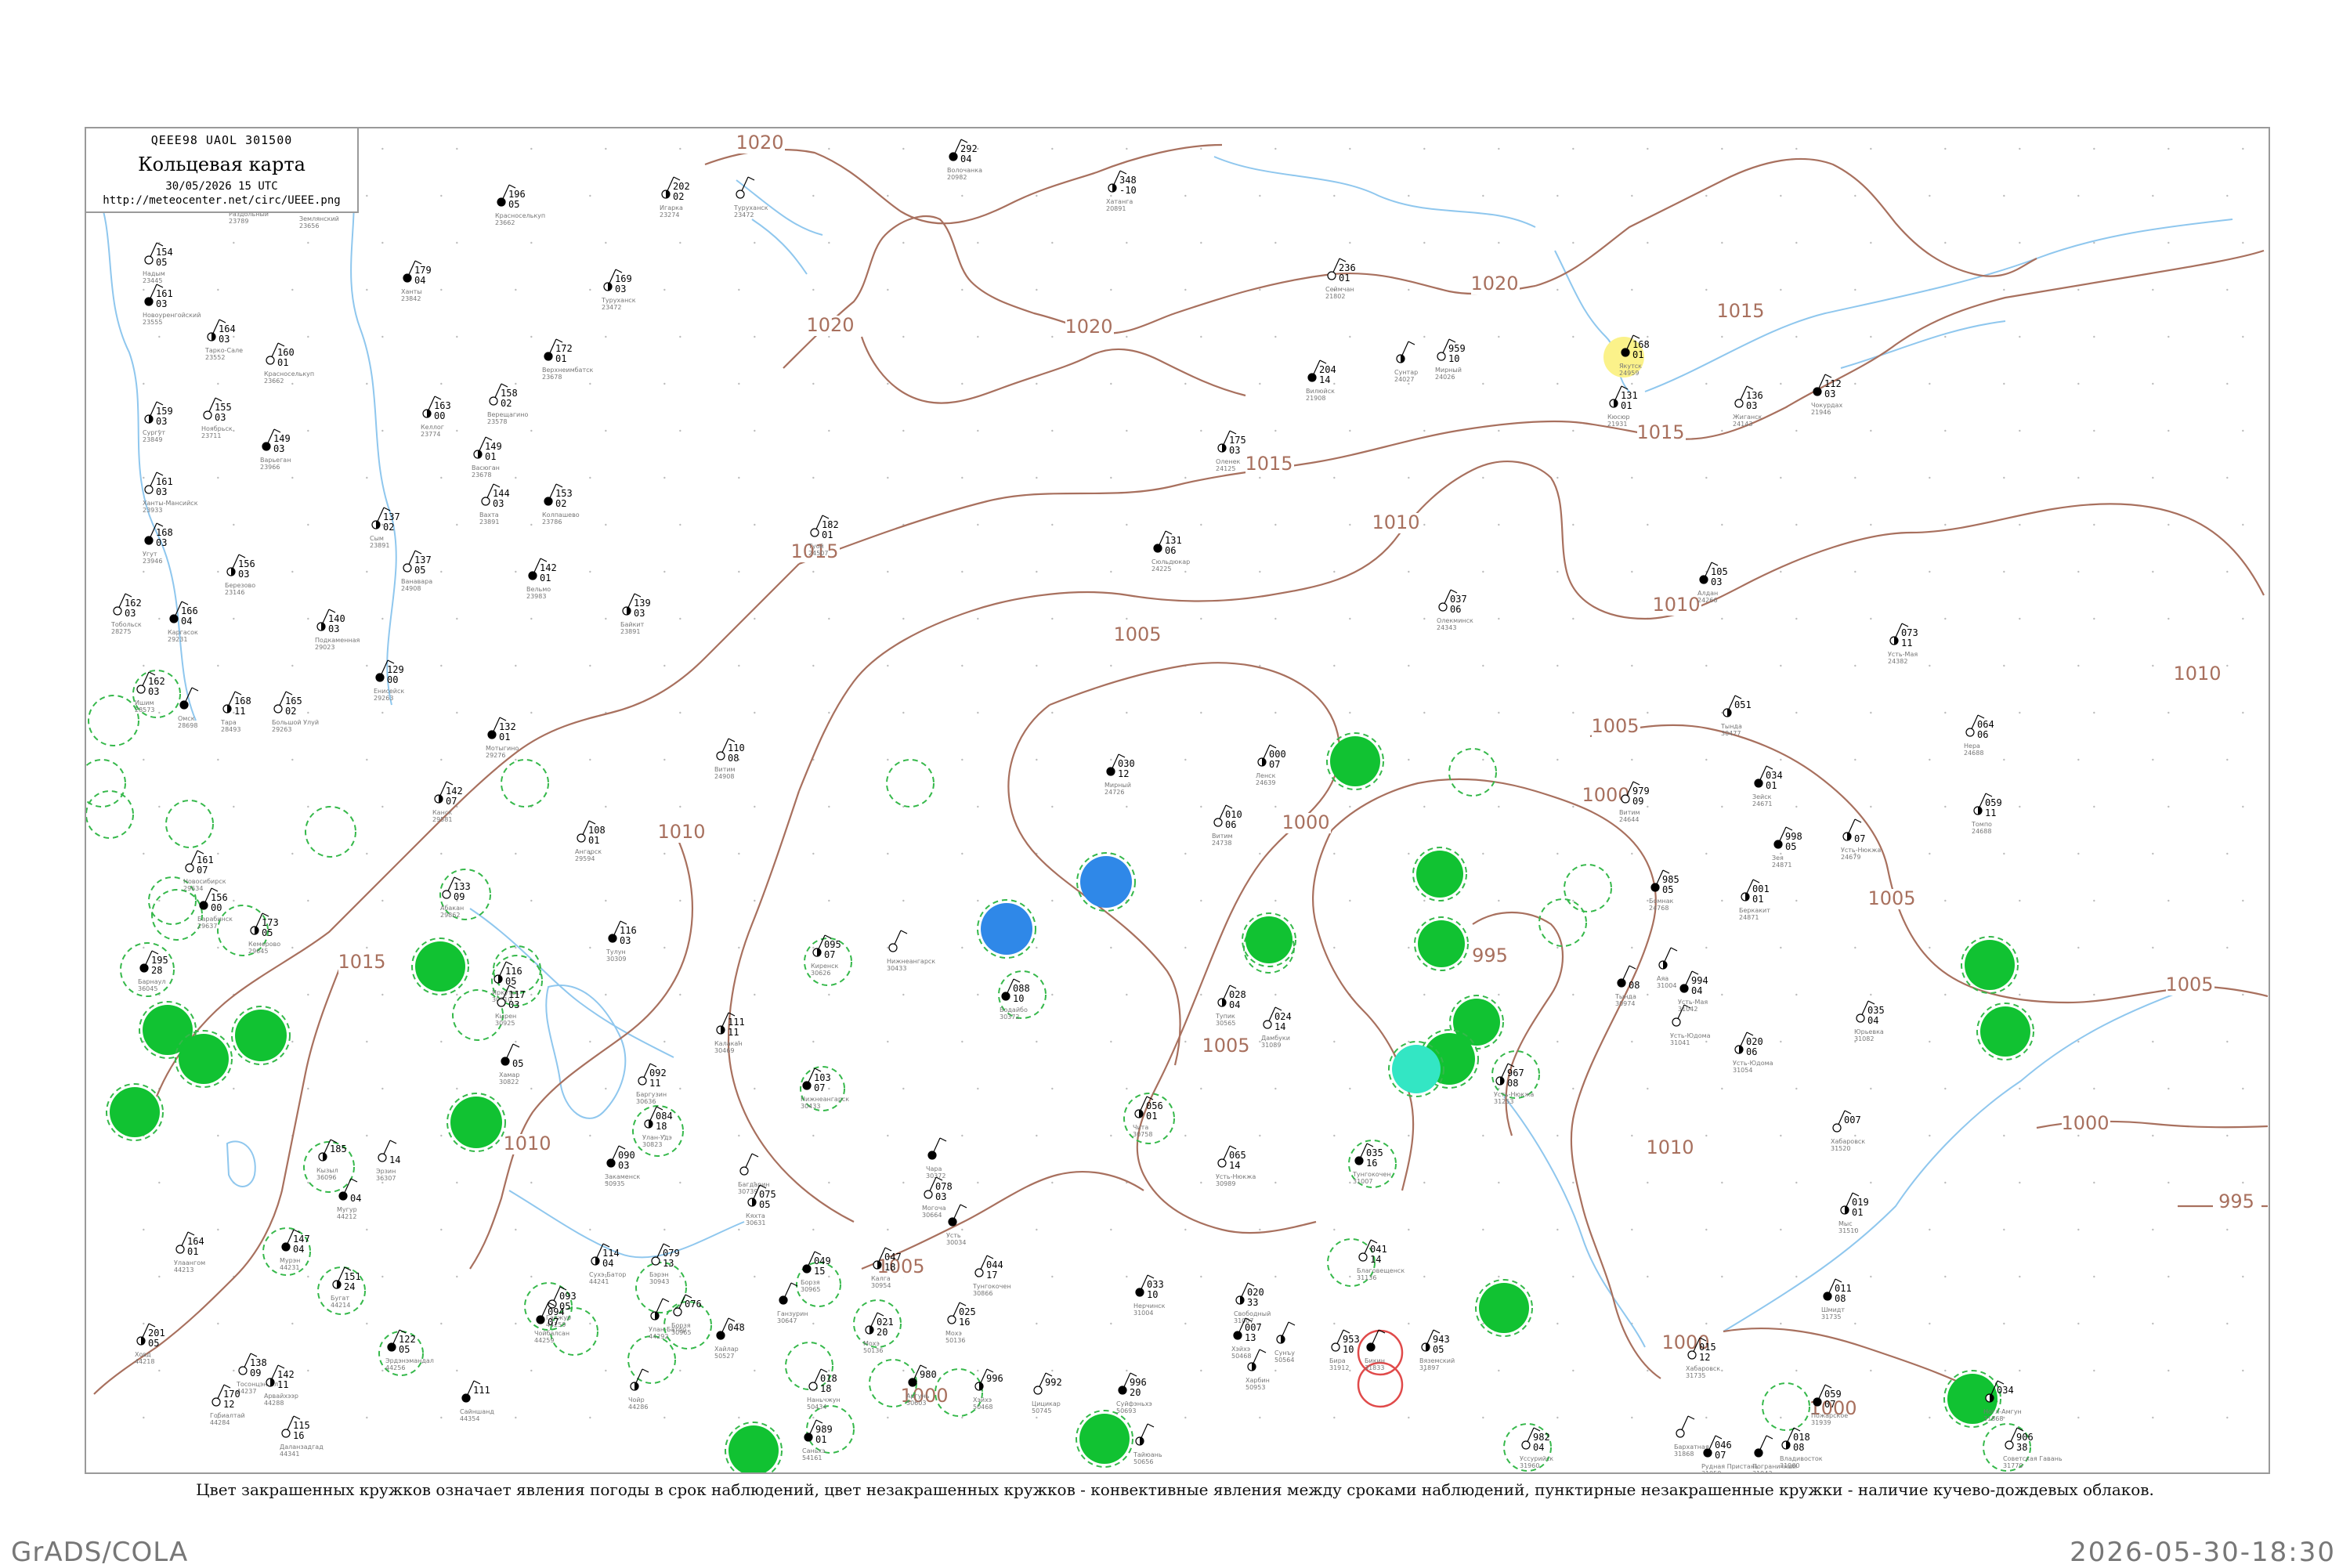  I want to click on station-model: Нижнеангарск30433, so click(911, 951).